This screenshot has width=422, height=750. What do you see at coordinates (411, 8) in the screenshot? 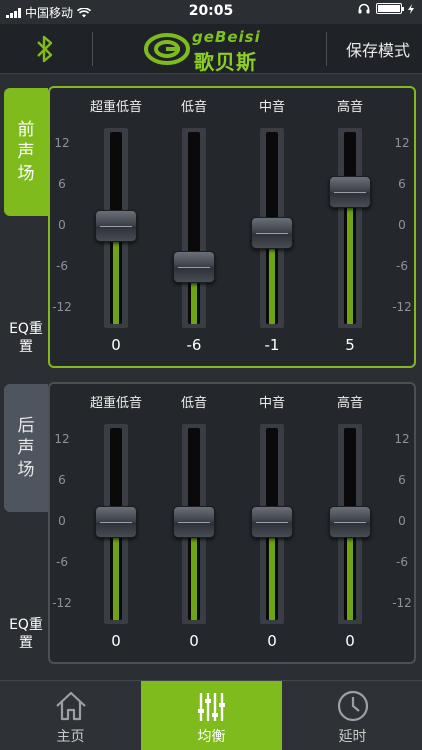
I see `charging-icon` at bounding box center [411, 8].